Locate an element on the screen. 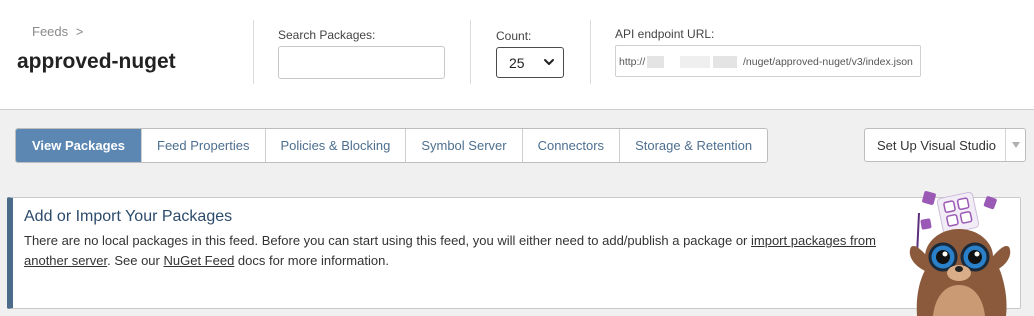 The image size is (1034, 316). search-label: Search Packages: is located at coordinates (327, 35).